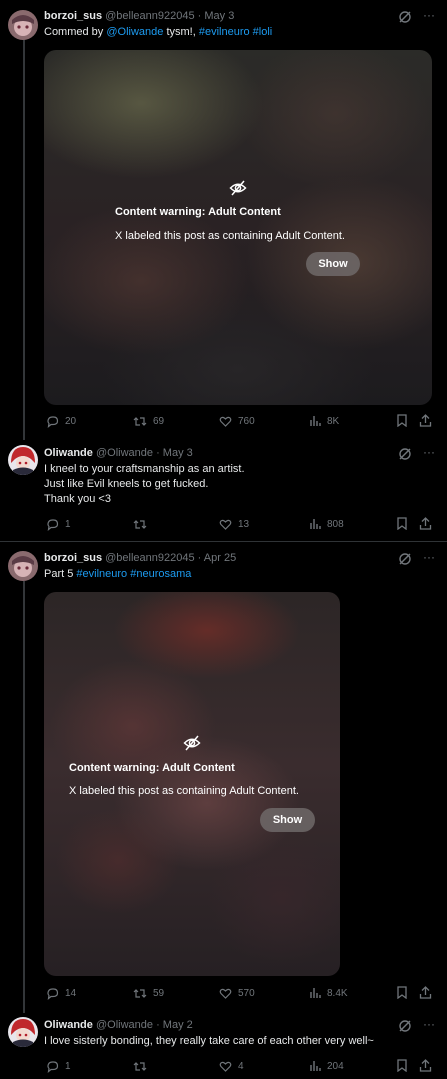 The height and width of the screenshot is (1079, 447). Describe the element at coordinates (159, 421) in the screenshot. I see `repost-count: 69` at that location.